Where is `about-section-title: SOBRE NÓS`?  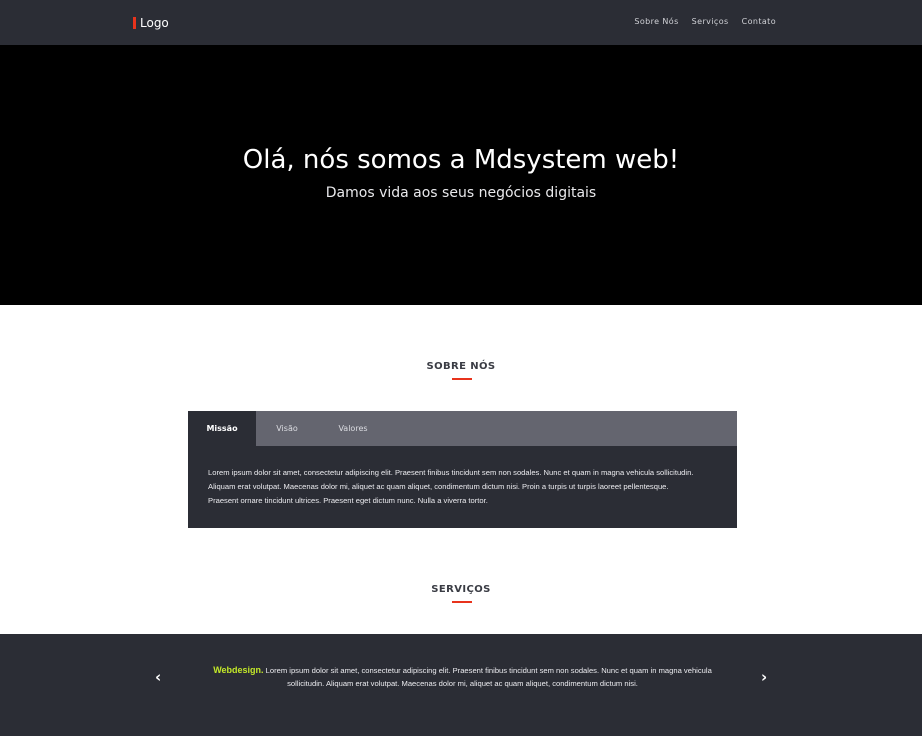 about-section-title: SOBRE NÓS is located at coordinates (461, 366).